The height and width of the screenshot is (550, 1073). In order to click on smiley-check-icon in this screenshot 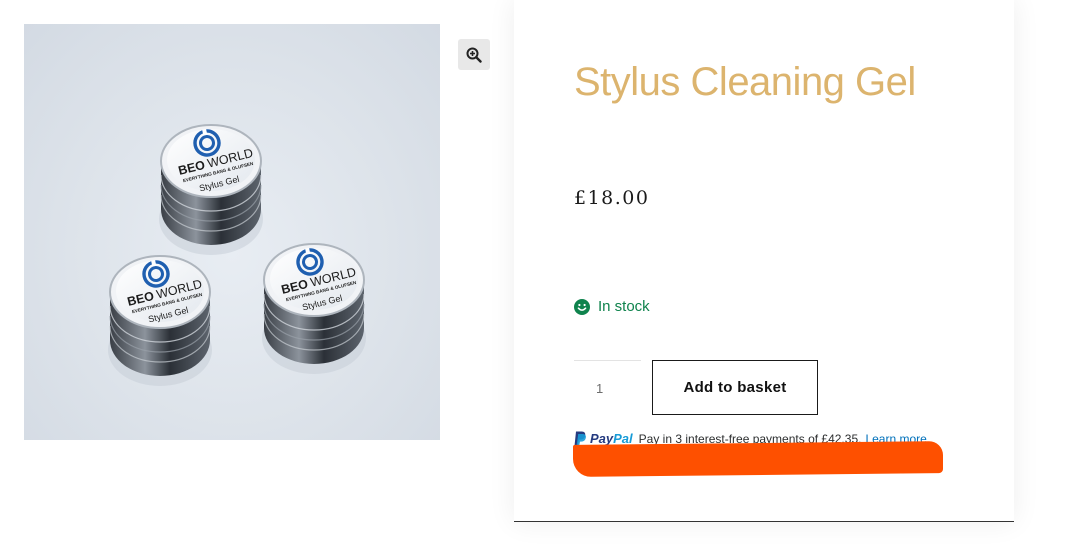, I will do `click(582, 306)`.